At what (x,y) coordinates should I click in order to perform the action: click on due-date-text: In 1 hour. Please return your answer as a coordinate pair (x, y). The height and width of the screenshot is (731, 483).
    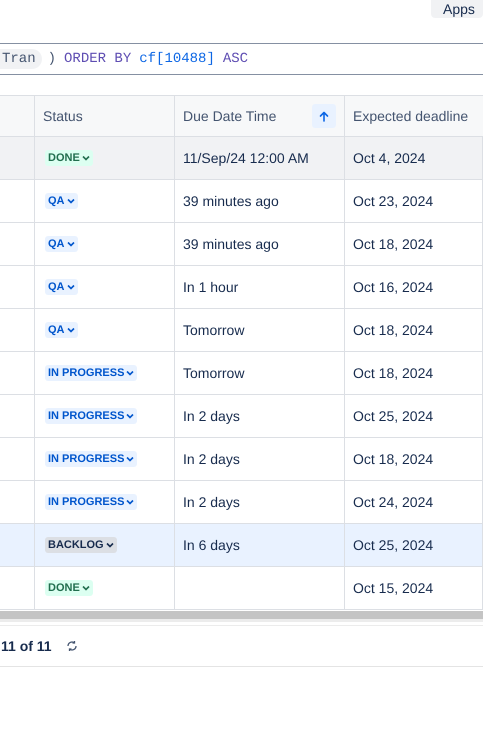
    Looking at the image, I should click on (210, 287).